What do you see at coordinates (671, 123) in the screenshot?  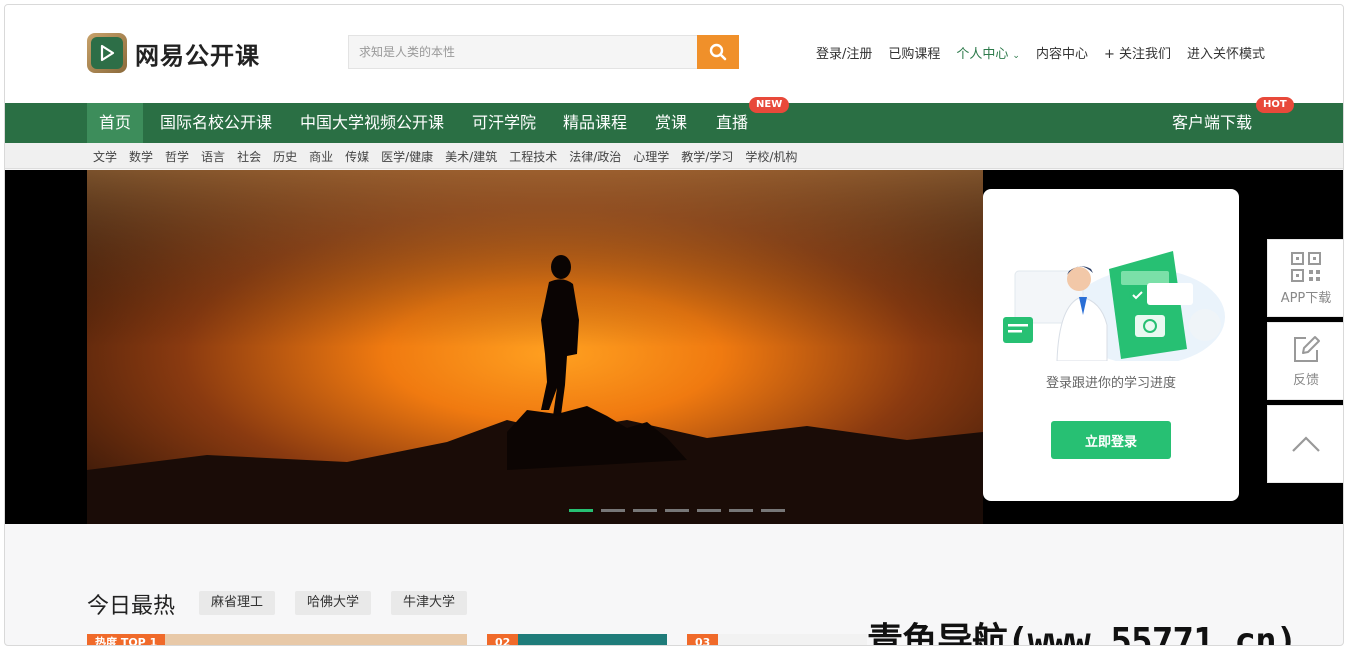 I see `nav-shangke: 赏课` at bounding box center [671, 123].